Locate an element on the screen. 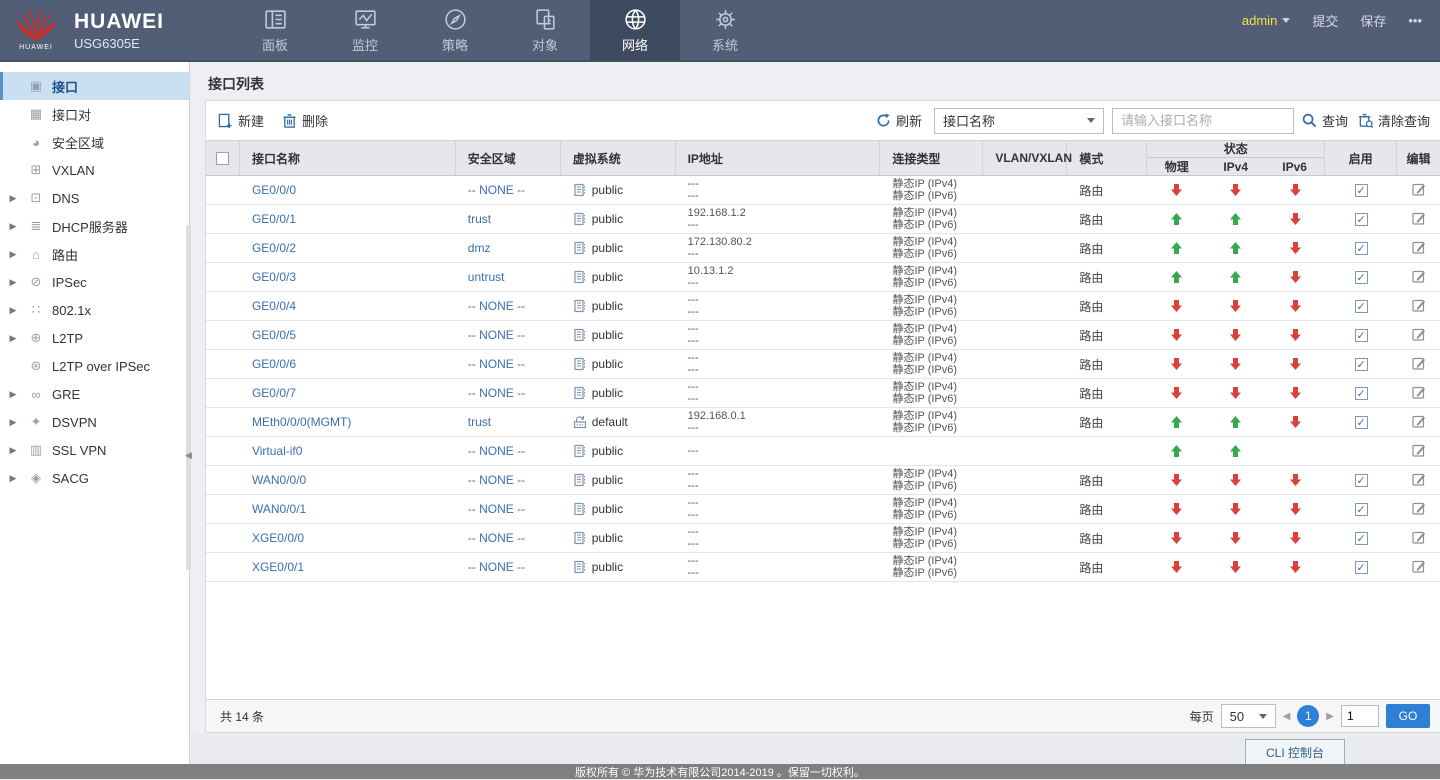 This screenshot has width=1440, height=780. sidebar-item-GRE: ▶ ∞ GRE is located at coordinates (94, 394).